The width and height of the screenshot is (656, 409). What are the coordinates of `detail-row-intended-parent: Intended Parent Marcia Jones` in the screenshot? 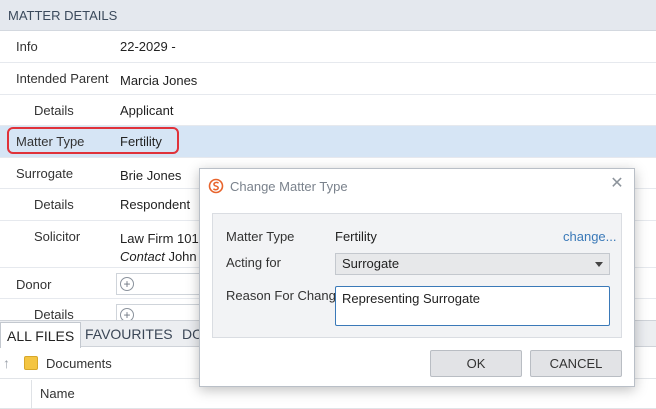 It's located at (328, 79).